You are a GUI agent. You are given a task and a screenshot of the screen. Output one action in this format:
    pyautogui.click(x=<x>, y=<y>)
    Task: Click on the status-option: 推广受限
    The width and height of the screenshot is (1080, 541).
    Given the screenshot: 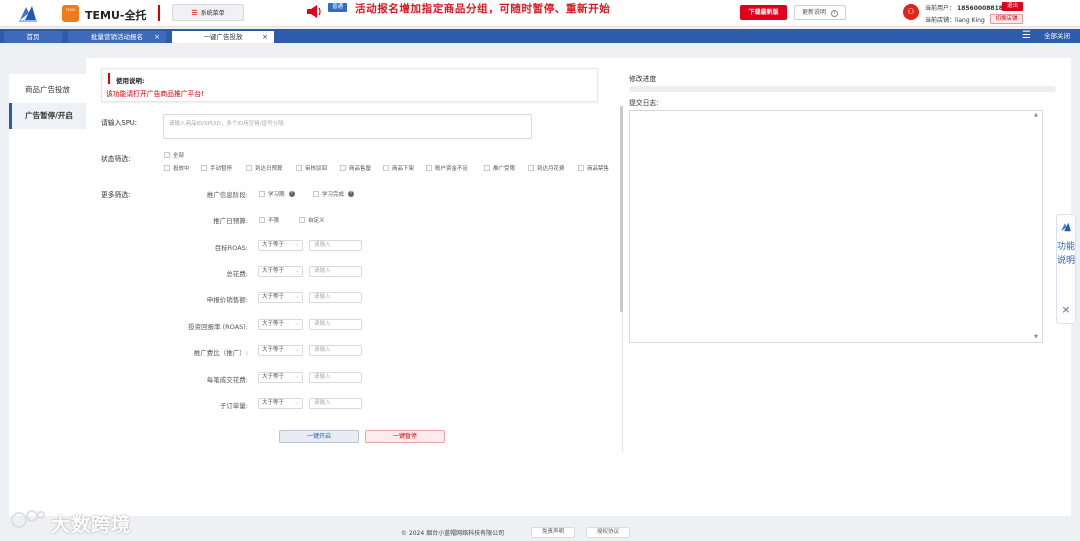 What is the action you would take?
    pyautogui.click(x=499, y=168)
    